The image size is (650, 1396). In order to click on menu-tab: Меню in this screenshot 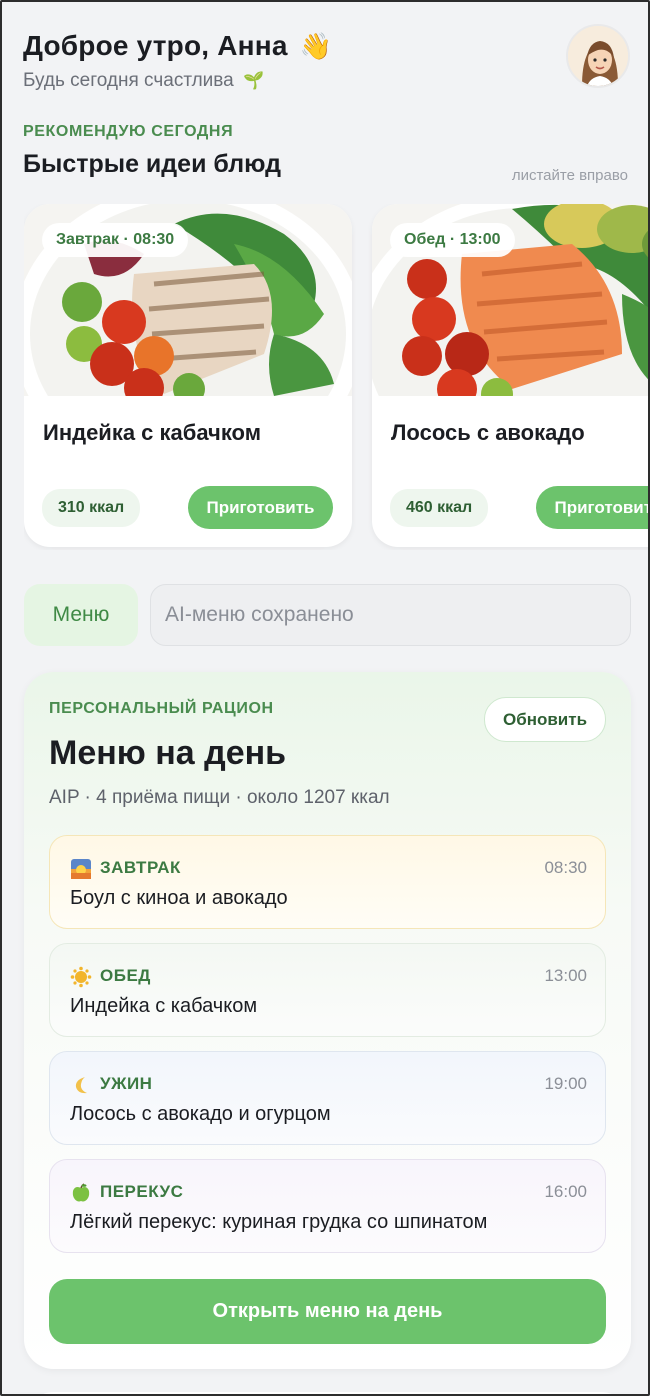, I will do `click(81, 615)`.